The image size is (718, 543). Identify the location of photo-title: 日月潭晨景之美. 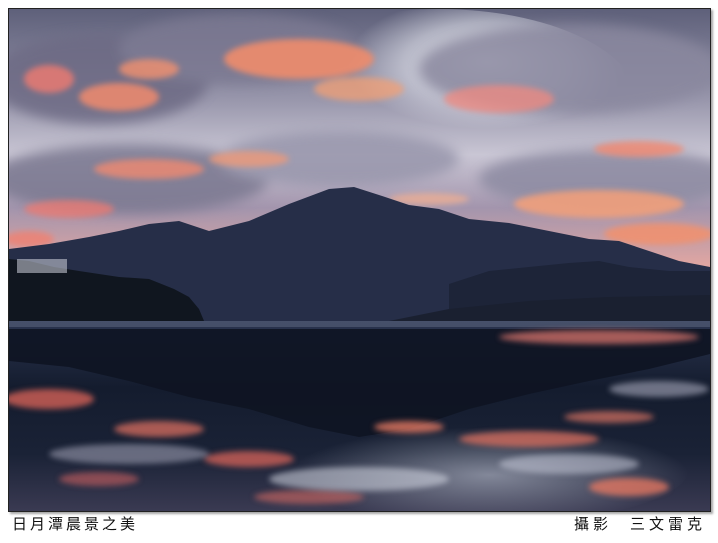
(75, 524).